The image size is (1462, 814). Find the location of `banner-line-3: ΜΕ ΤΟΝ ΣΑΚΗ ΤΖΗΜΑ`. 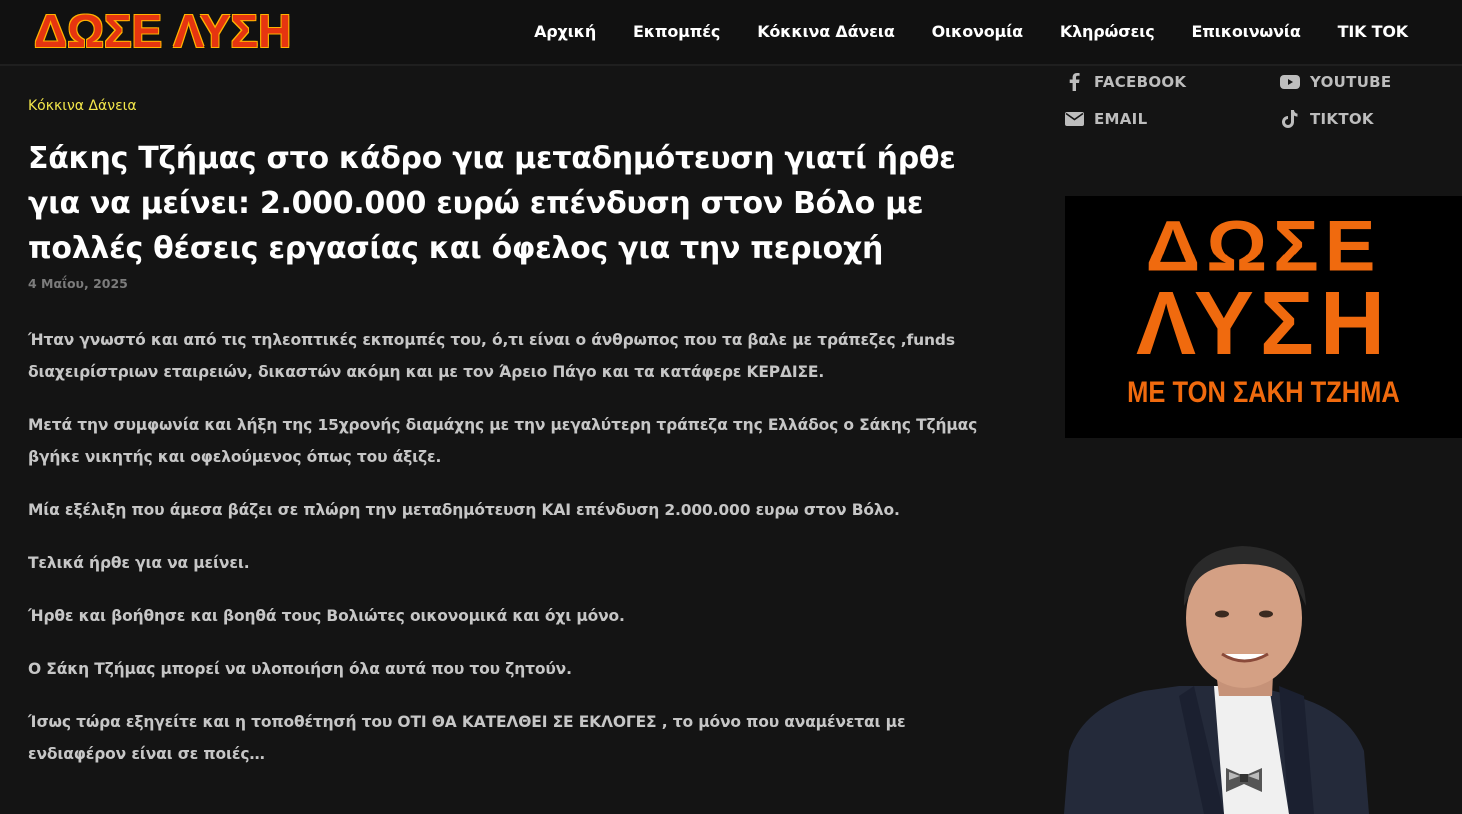

banner-line-3: ΜΕ ΤΟΝ ΣΑΚΗ ΤΖΗΜΑ is located at coordinates (1263, 392).